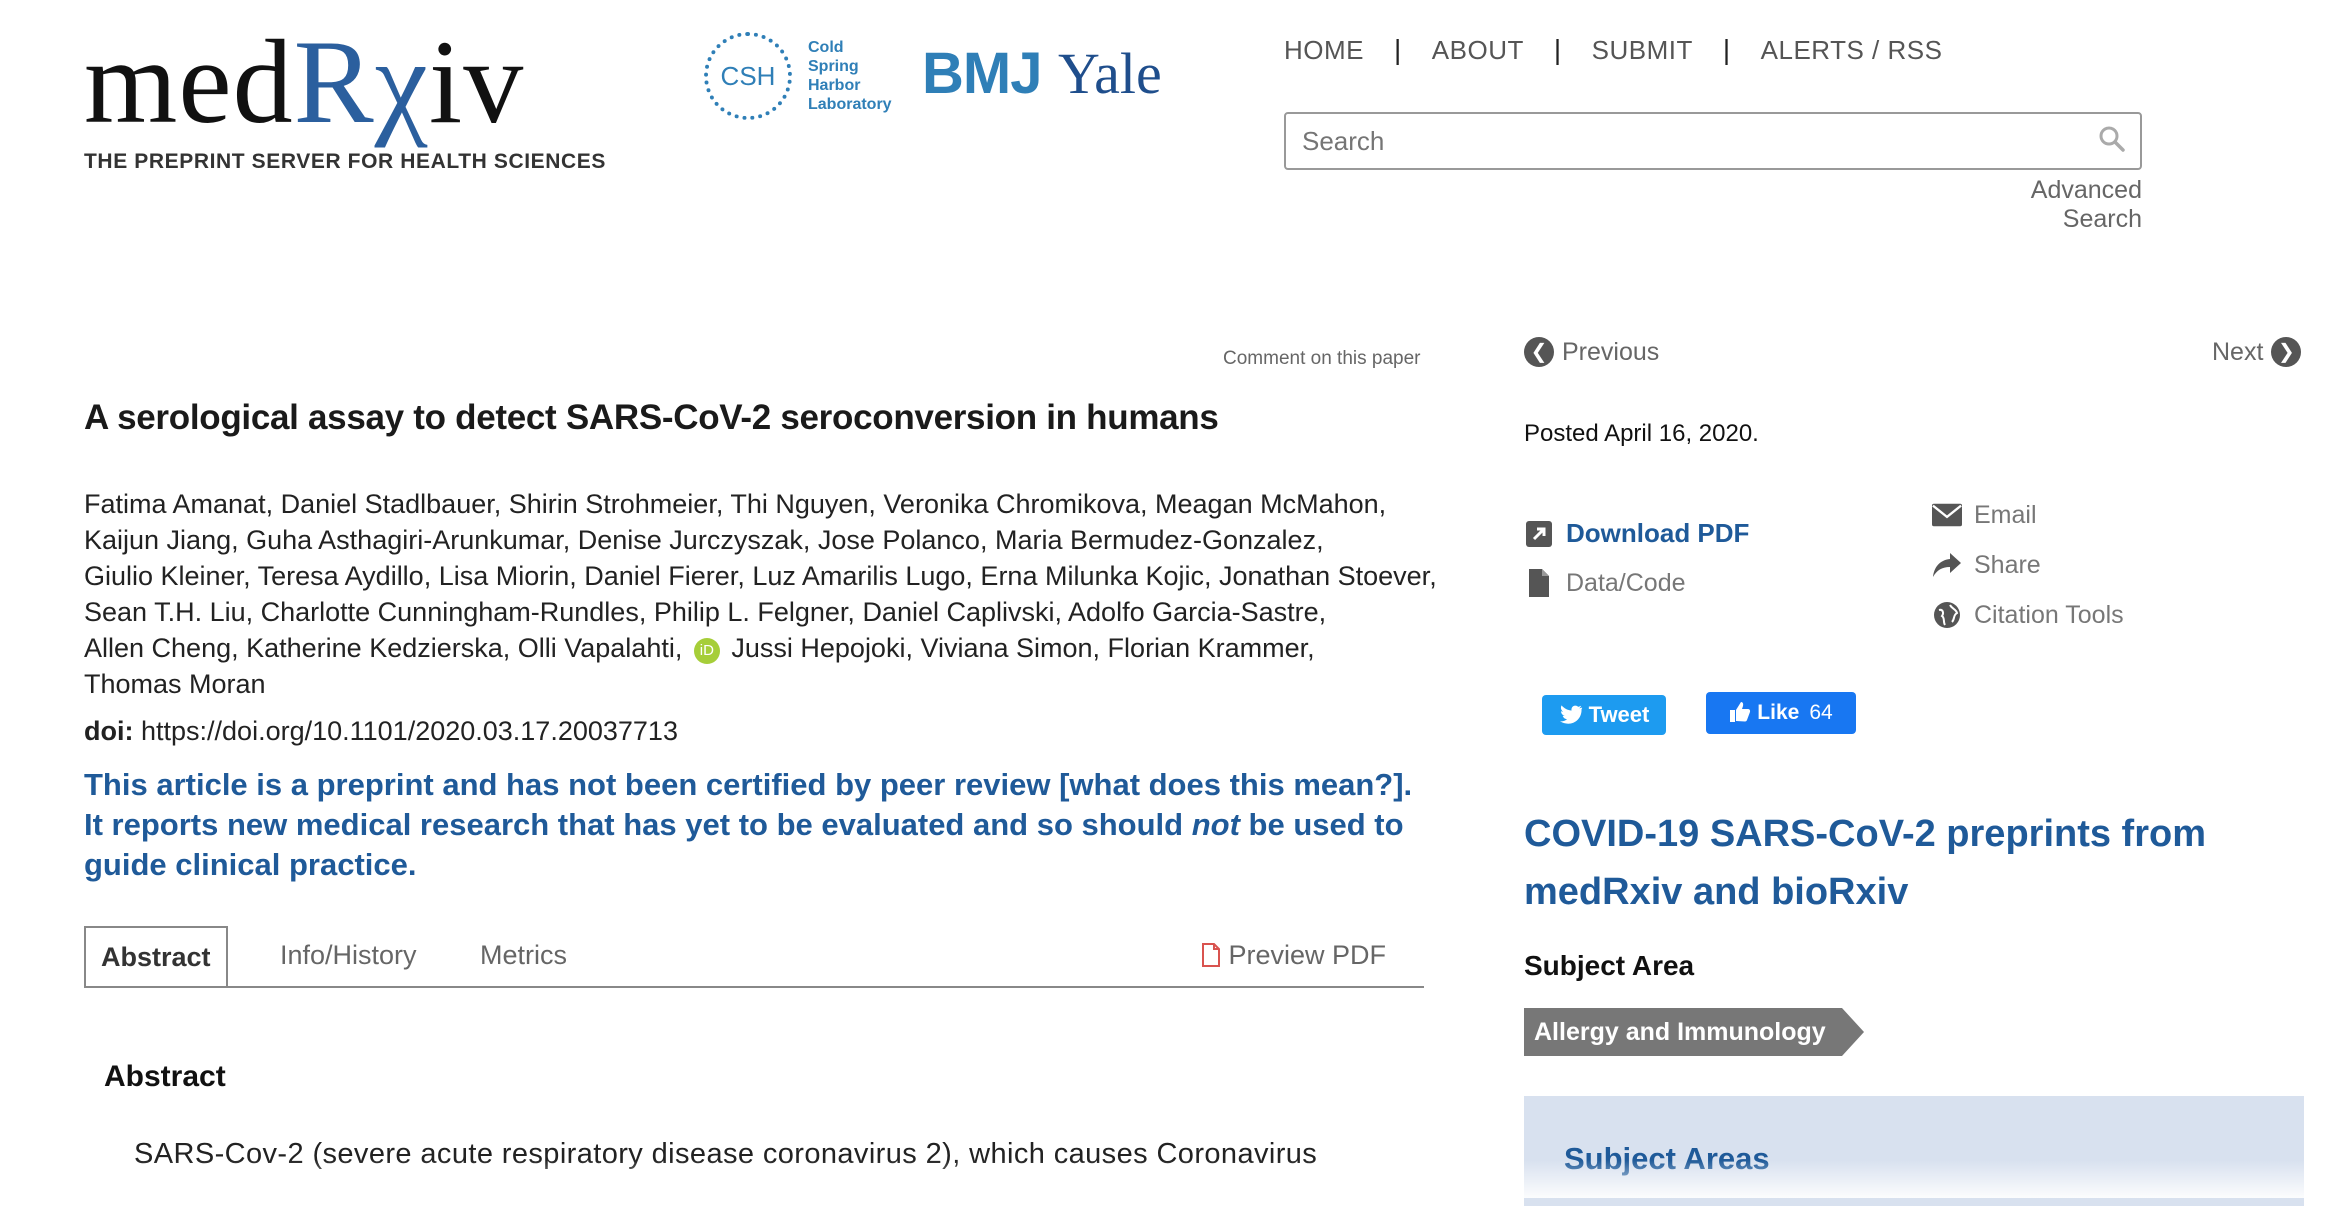 The width and height of the screenshot is (2334, 1206). Describe the element at coordinates (361, 81) in the screenshot. I see `logo-rx: Rχ` at that location.